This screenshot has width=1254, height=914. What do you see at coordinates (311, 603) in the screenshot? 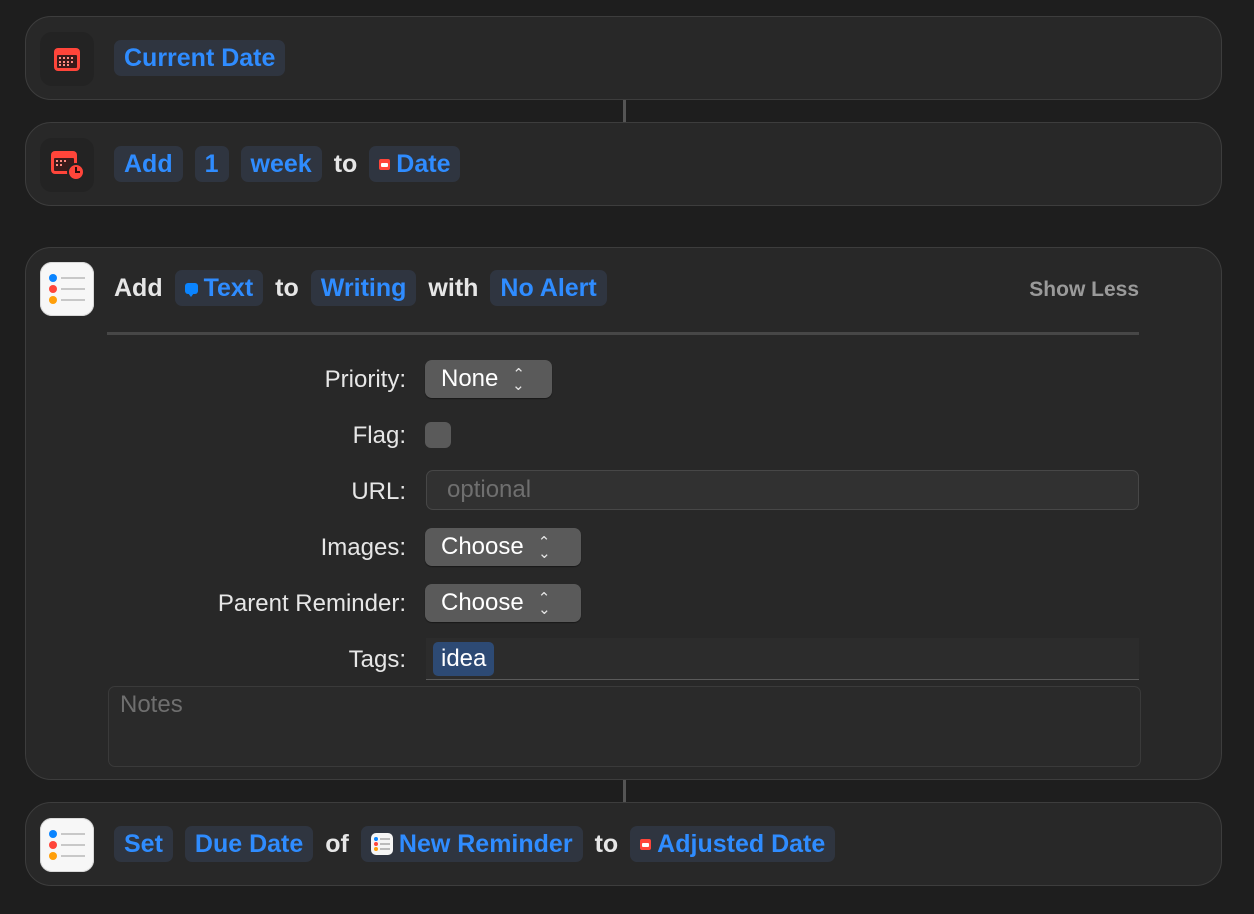
I see `parent-reminder-label: Parent Reminder:` at bounding box center [311, 603].